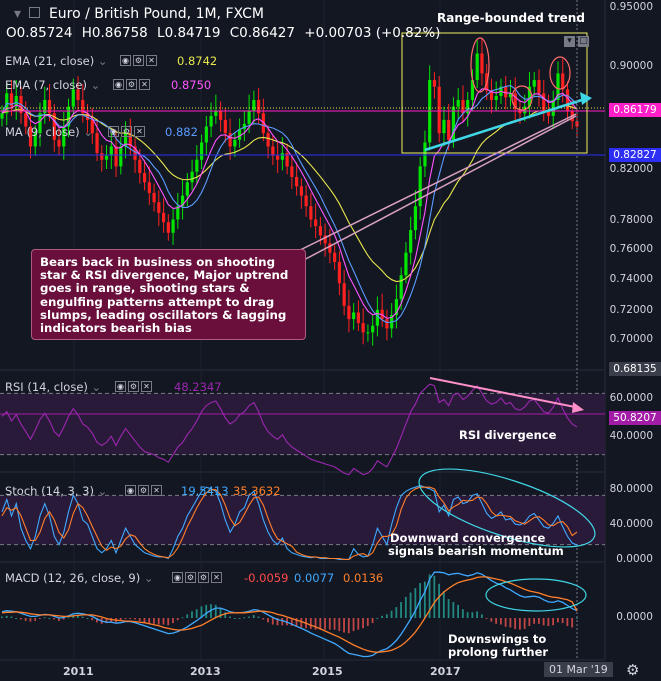  I want to click on legend-ema7-controls: ◉ ⚙ ✕, so click(131, 85).